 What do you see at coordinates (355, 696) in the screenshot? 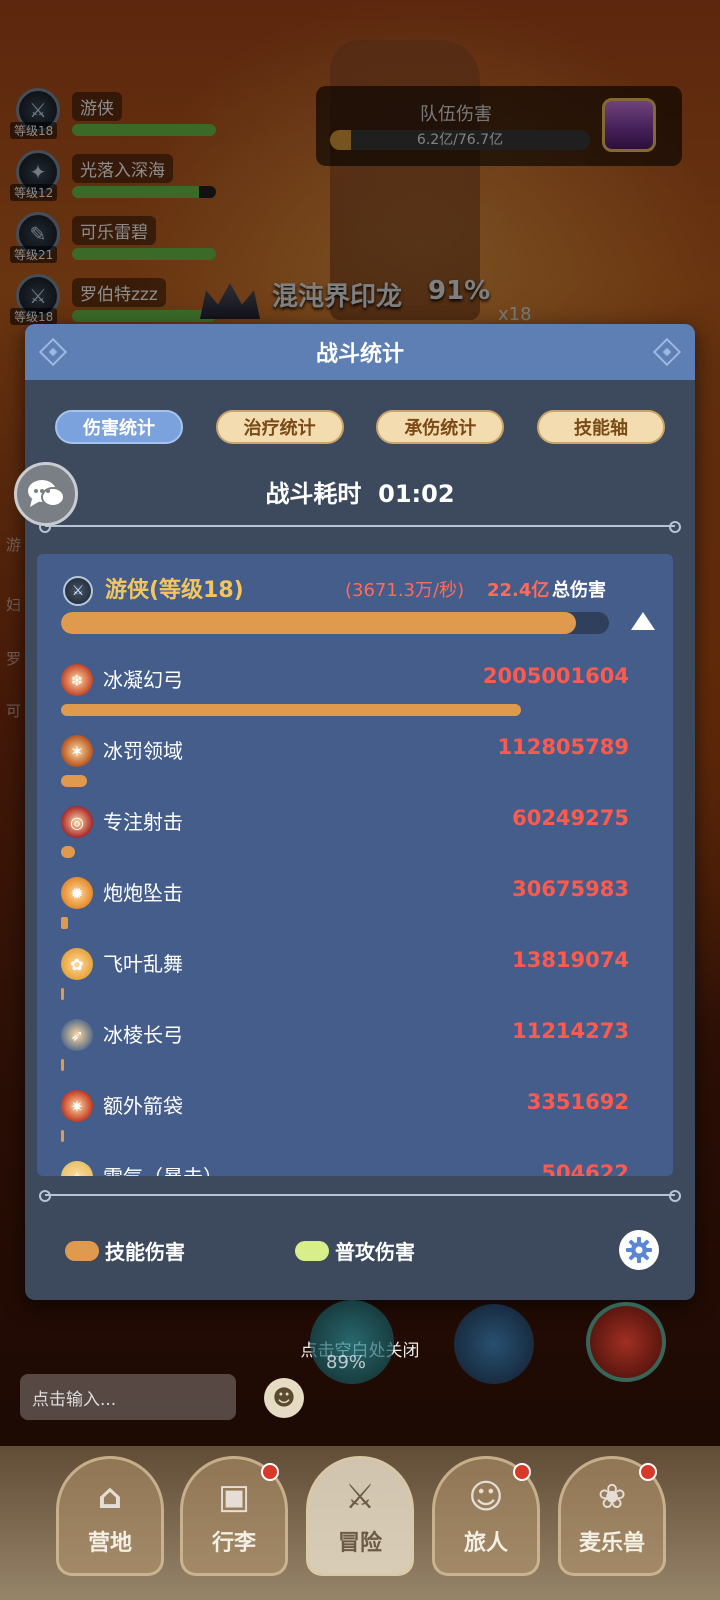
I see `skill-row: ❄ 冰凝幻弓 2005001604` at bounding box center [355, 696].